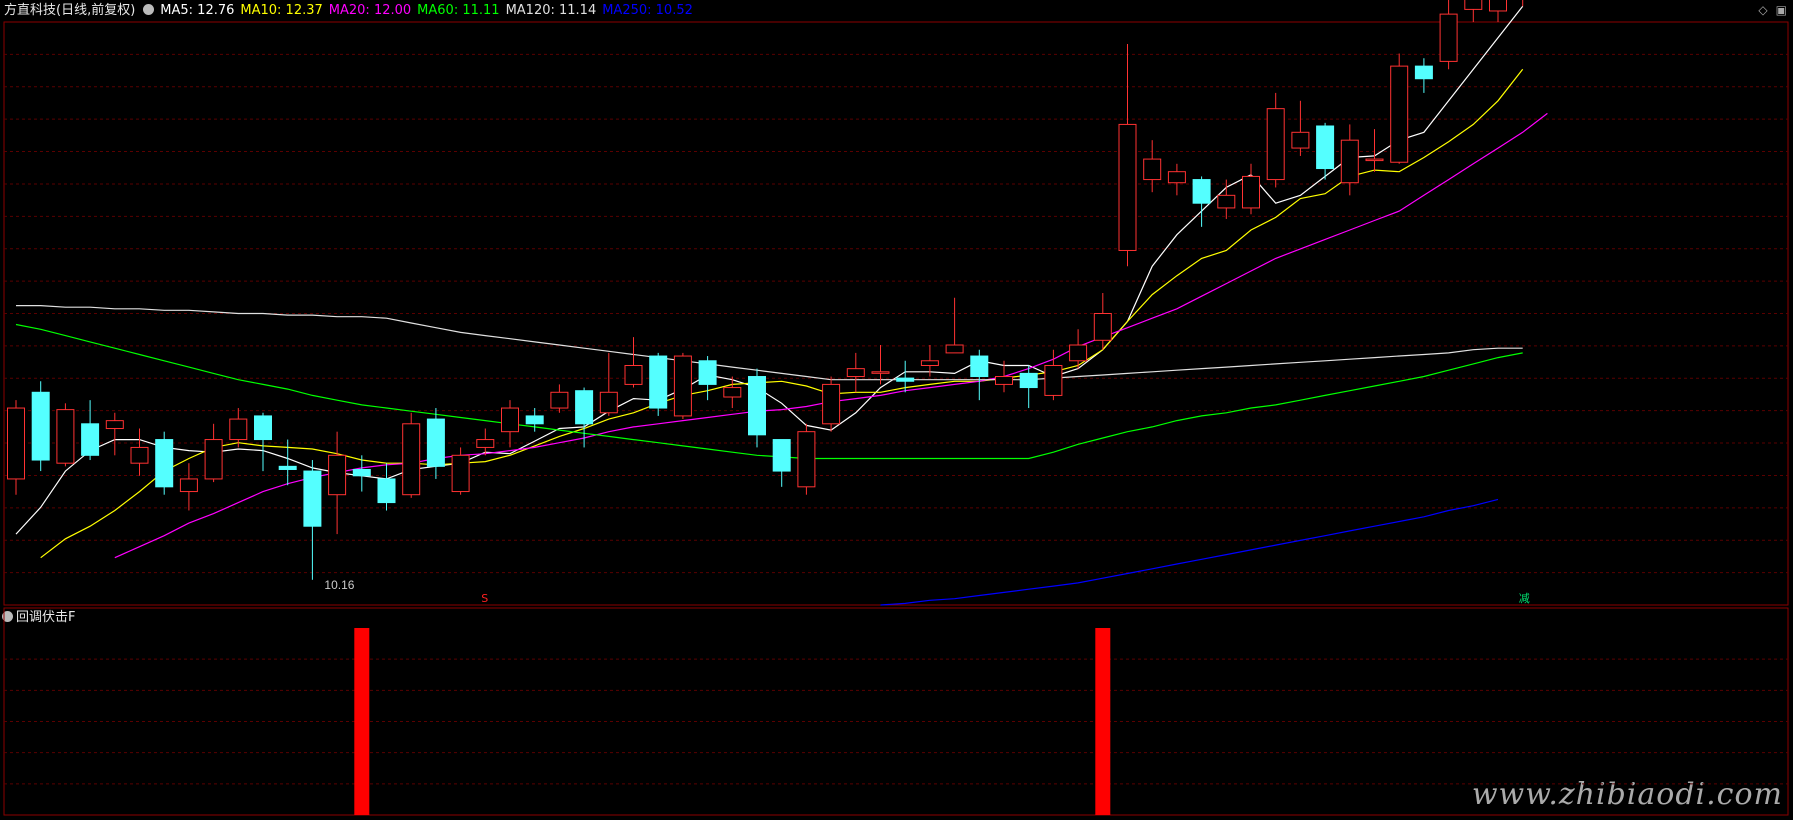  What do you see at coordinates (484, 598) in the screenshot?
I see `signal-marker: S` at bounding box center [484, 598].